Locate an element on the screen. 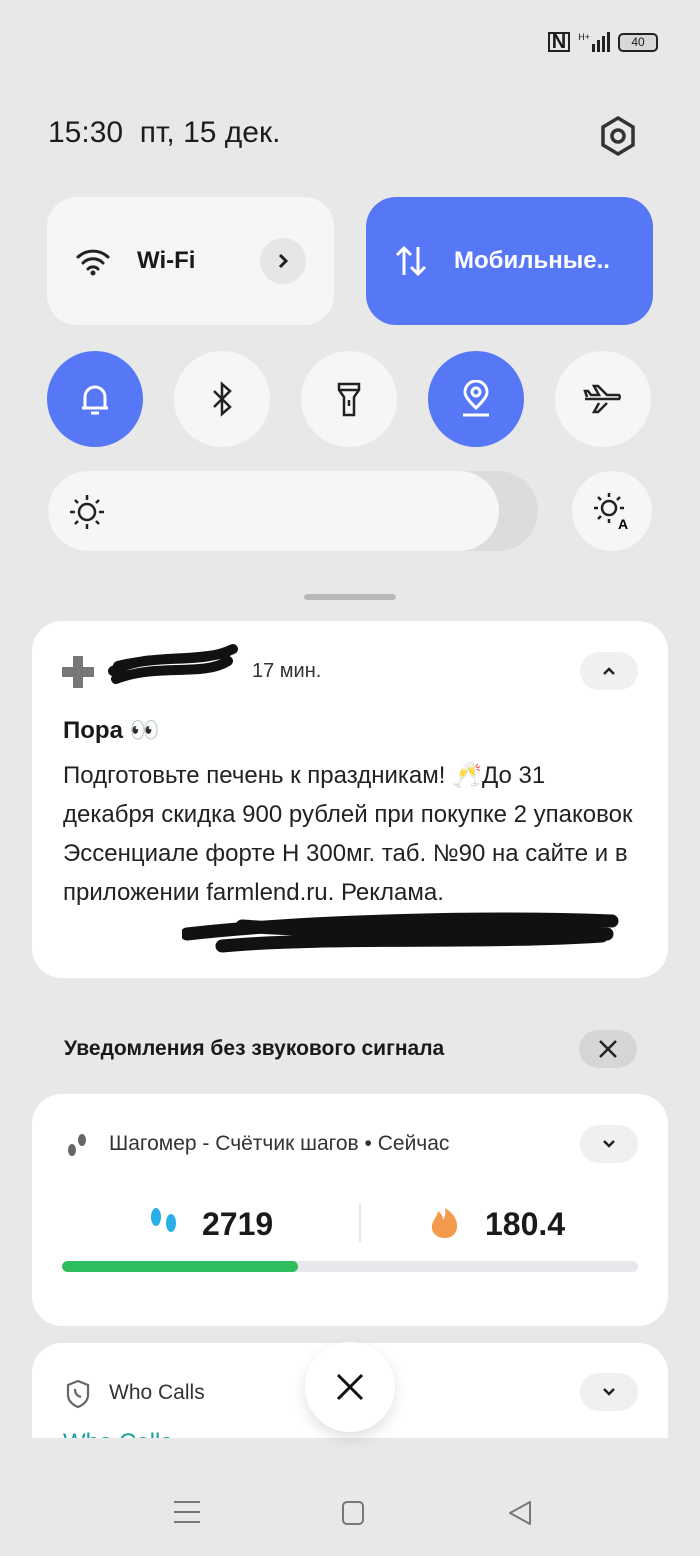  bluetooth-icon is located at coordinates (222, 399).